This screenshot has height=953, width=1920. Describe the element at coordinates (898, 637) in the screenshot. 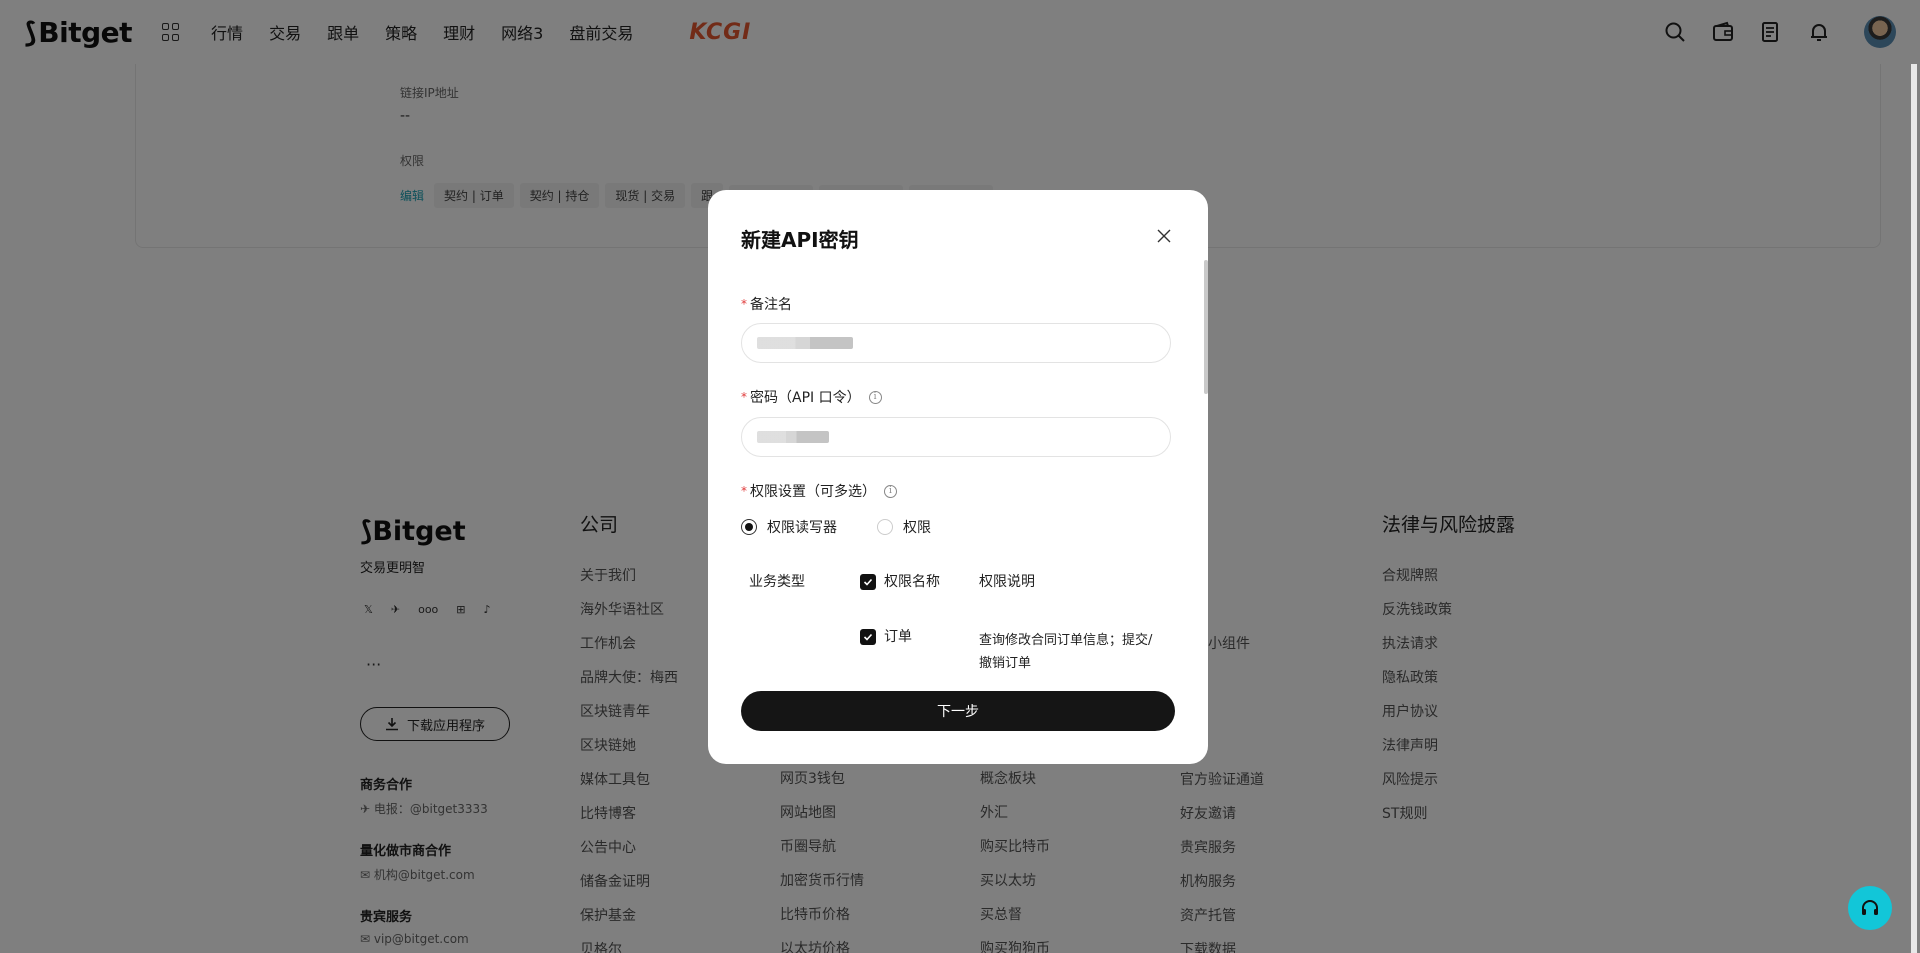

I see `row-order-name-label: 订单` at that location.